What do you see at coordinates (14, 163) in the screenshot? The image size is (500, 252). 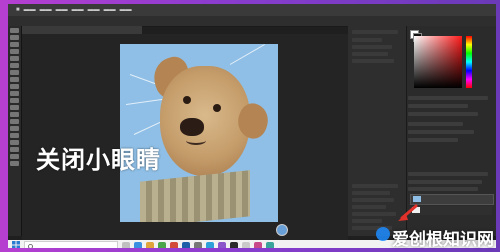 I see `zoom-tool-icon` at bounding box center [14, 163].